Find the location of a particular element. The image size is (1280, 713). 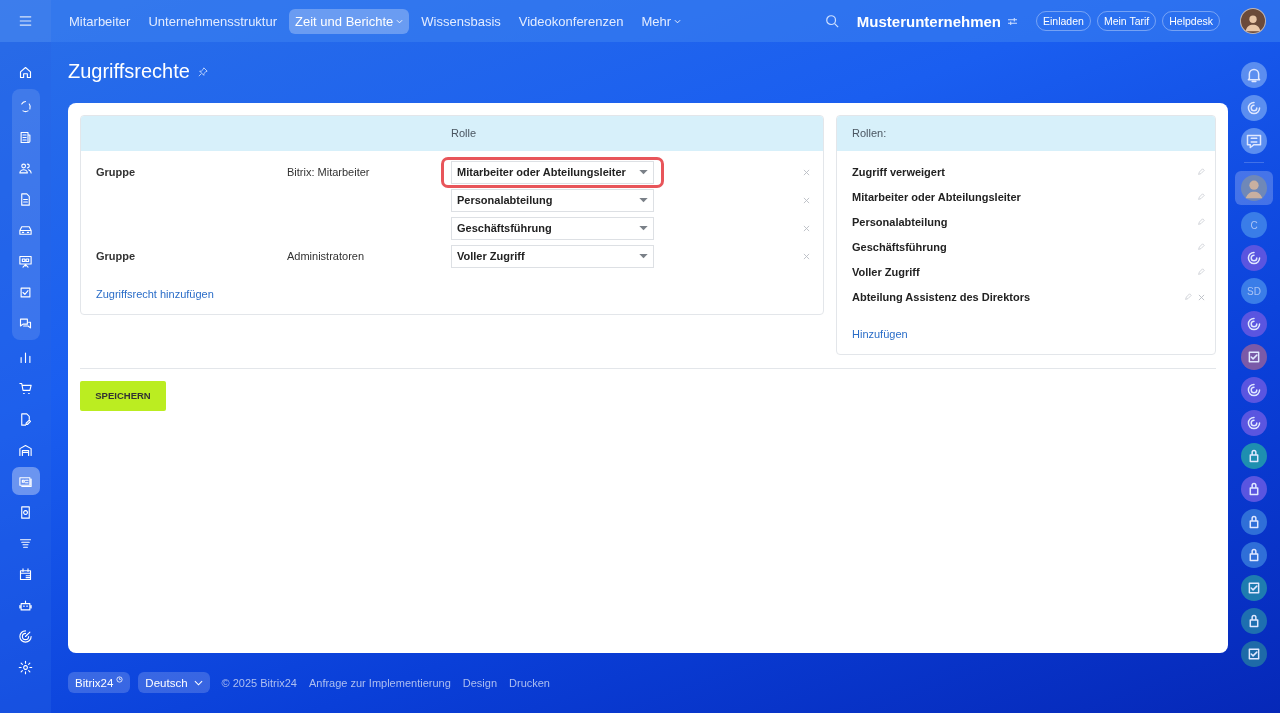

user-avatar is located at coordinates (1253, 21).